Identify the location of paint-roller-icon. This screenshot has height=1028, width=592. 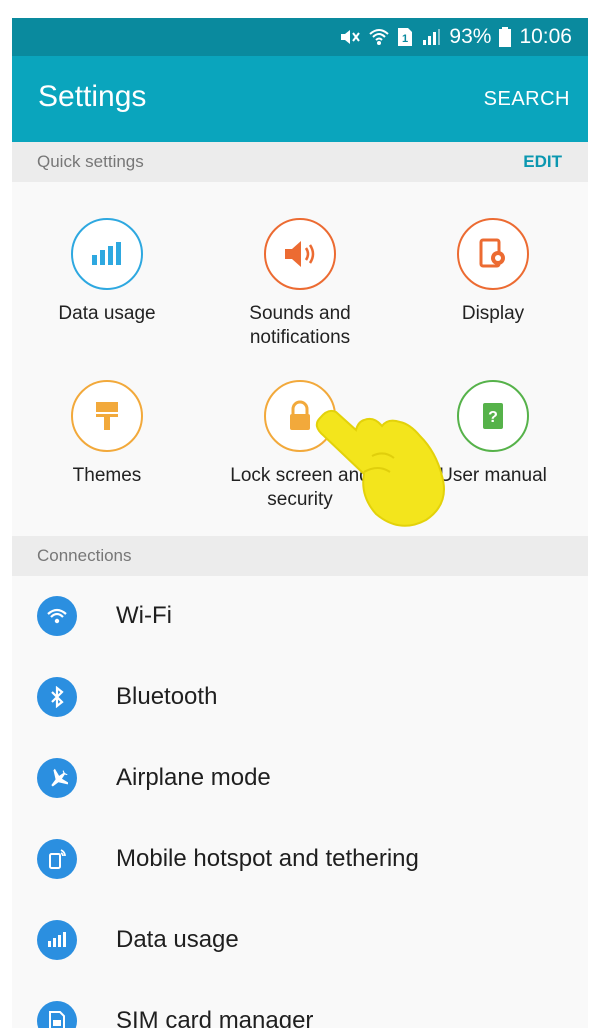
(107, 416).